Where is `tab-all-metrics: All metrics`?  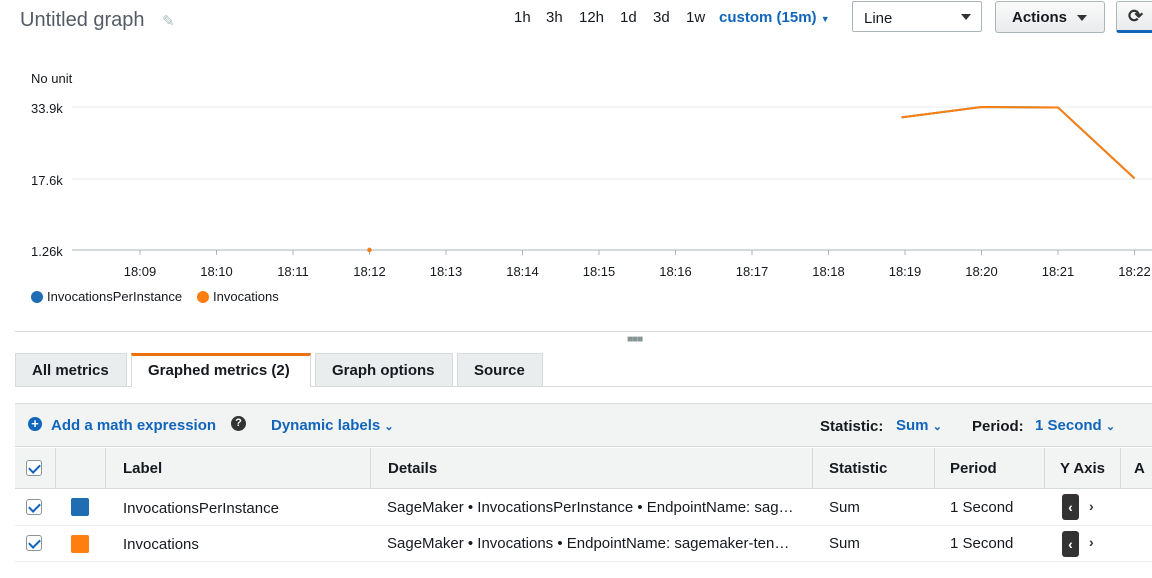 tab-all-metrics: All metrics is located at coordinates (71, 369).